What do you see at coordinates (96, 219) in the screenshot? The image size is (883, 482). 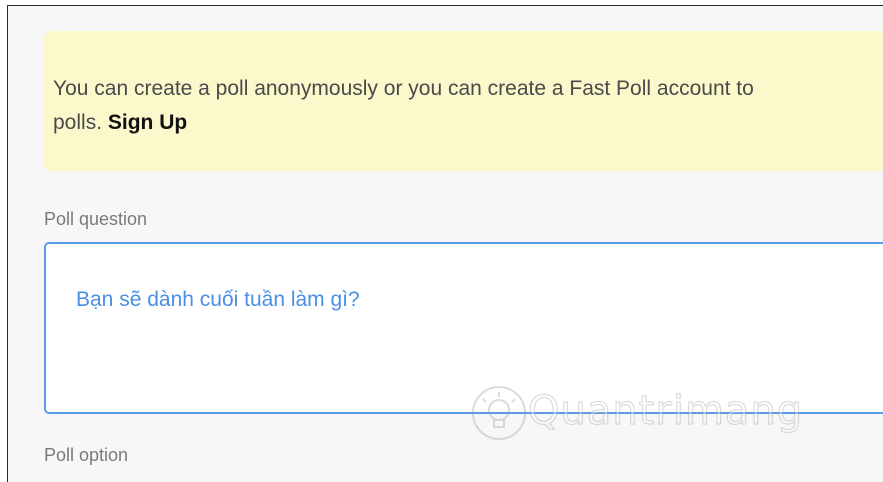 I see `poll-question-label: Poll question` at bounding box center [96, 219].